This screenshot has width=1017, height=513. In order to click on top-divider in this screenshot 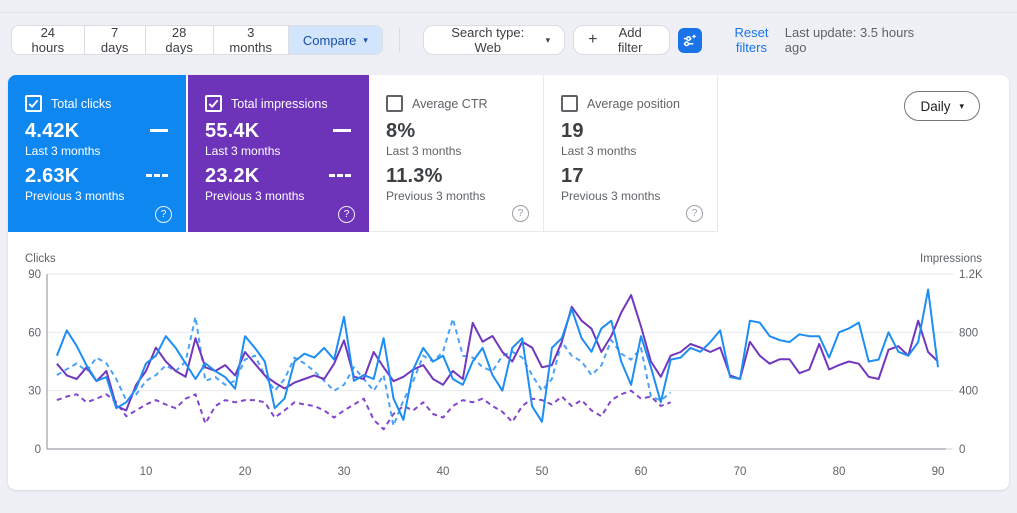, I will do `click(508, 12)`.